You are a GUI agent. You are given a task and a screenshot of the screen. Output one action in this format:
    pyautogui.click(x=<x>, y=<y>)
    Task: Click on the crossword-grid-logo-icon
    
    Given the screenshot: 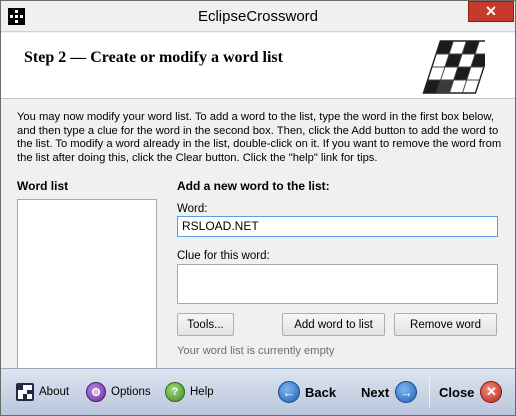 What is the action you would take?
    pyautogui.click(x=453, y=67)
    